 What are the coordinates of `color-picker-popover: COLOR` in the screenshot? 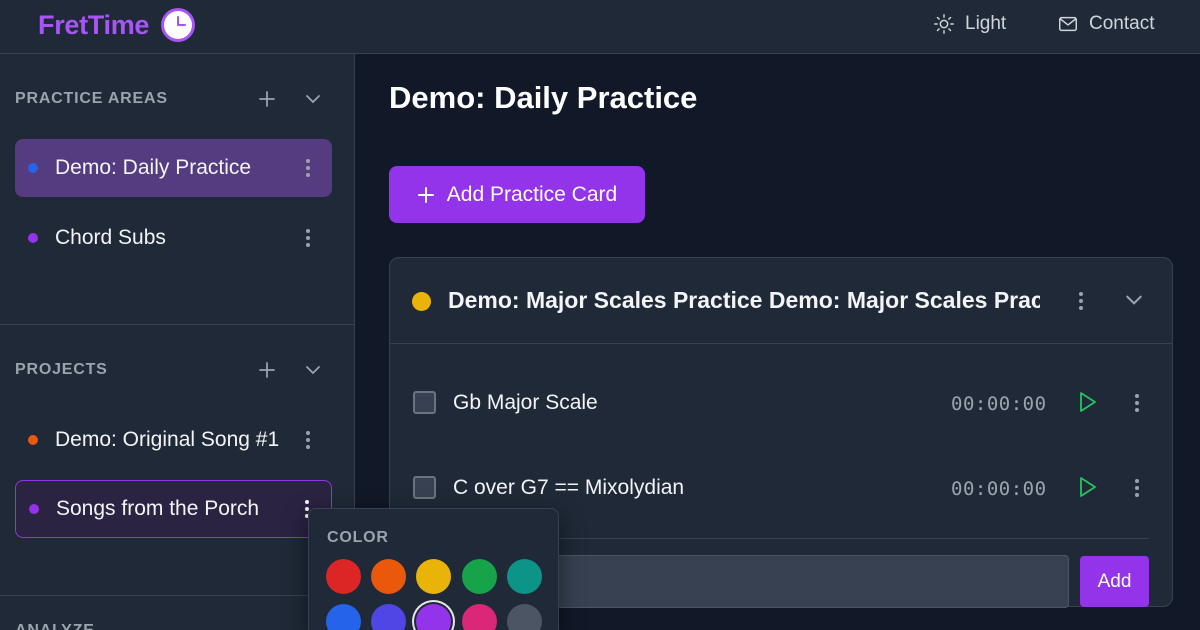 It's located at (433, 569).